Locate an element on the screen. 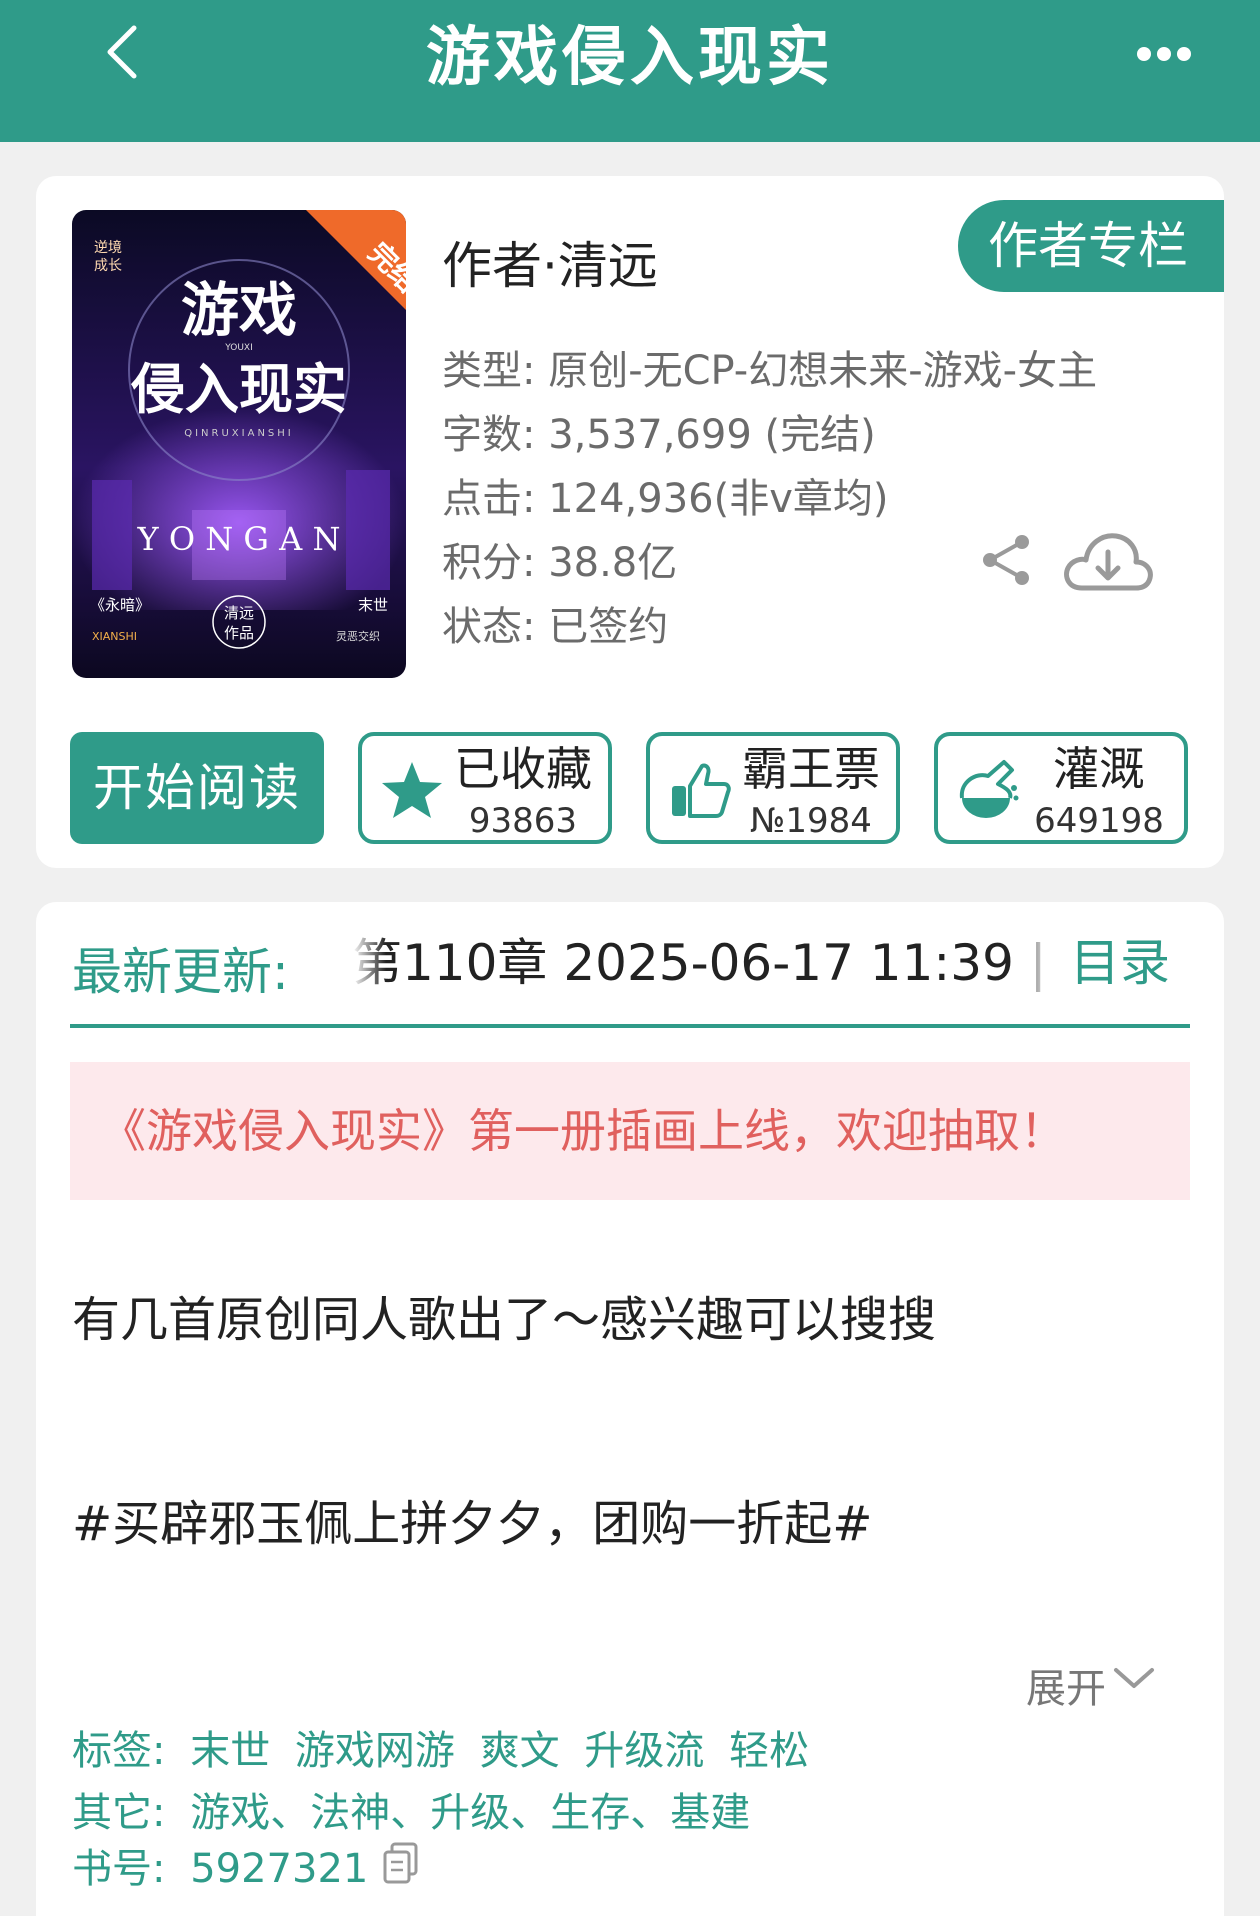 This screenshot has height=1916, width=1260. more-icon is located at coordinates (1164, 54).